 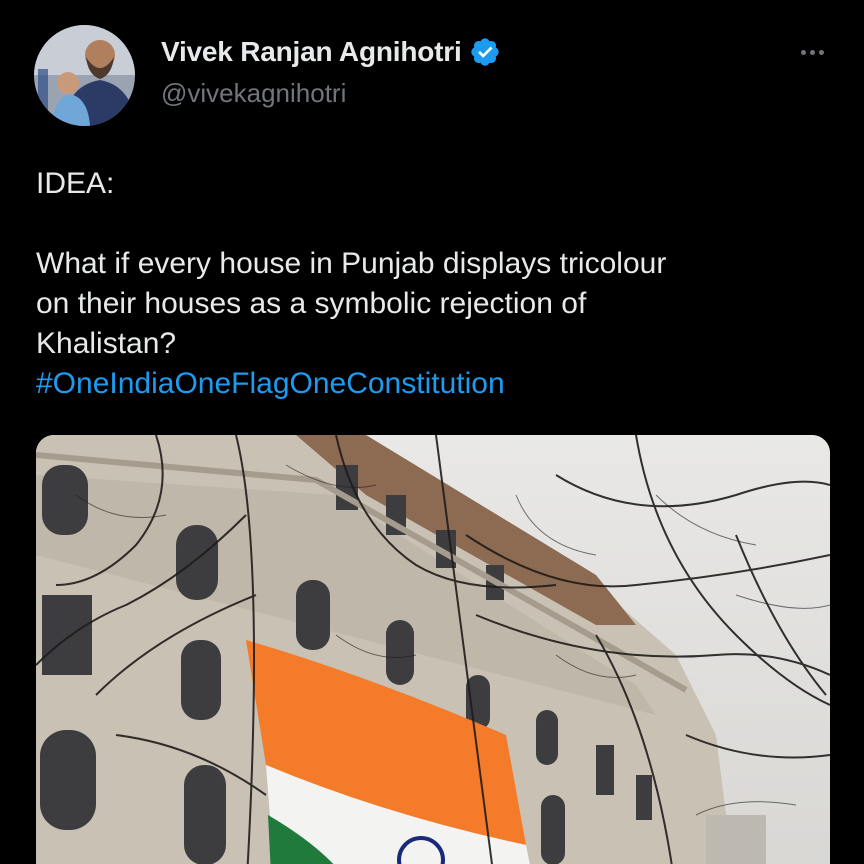 I want to click on author-avatar, so click(x=84, y=75).